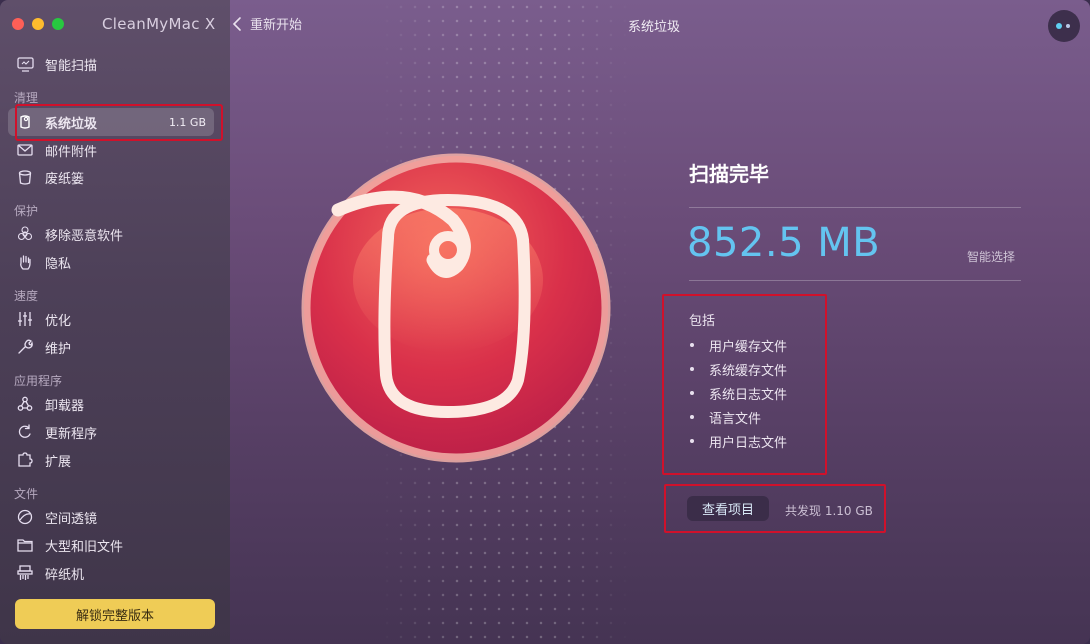  I want to click on sidebar-item-updater: 更新程序, so click(111, 432).